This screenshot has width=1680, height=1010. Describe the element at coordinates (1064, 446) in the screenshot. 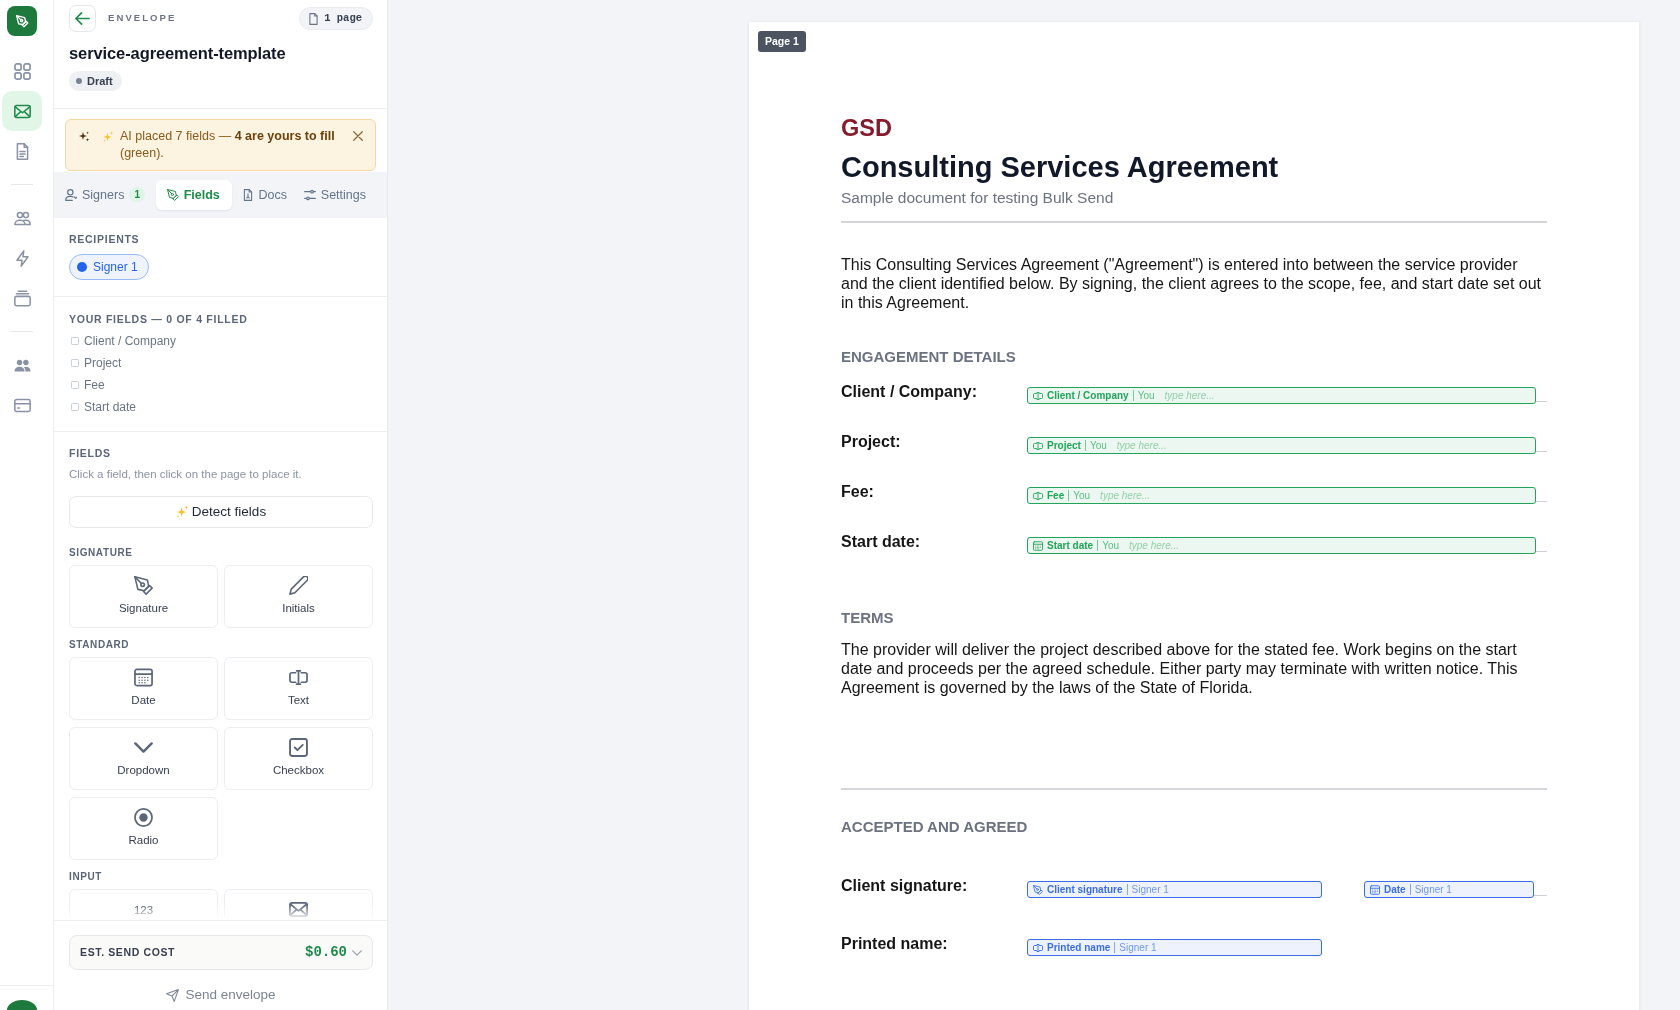

I see `field-label: Project` at that location.